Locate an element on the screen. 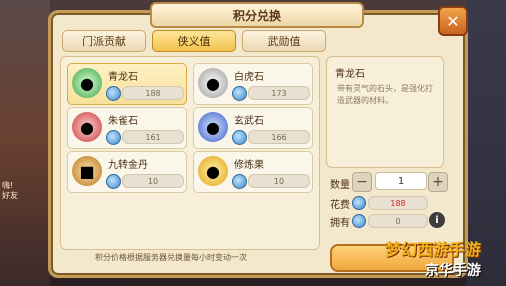 The width and height of the screenshot is (506, 286). list-item: ■ 九转金丹 10 is located at coordinates (127, 172).